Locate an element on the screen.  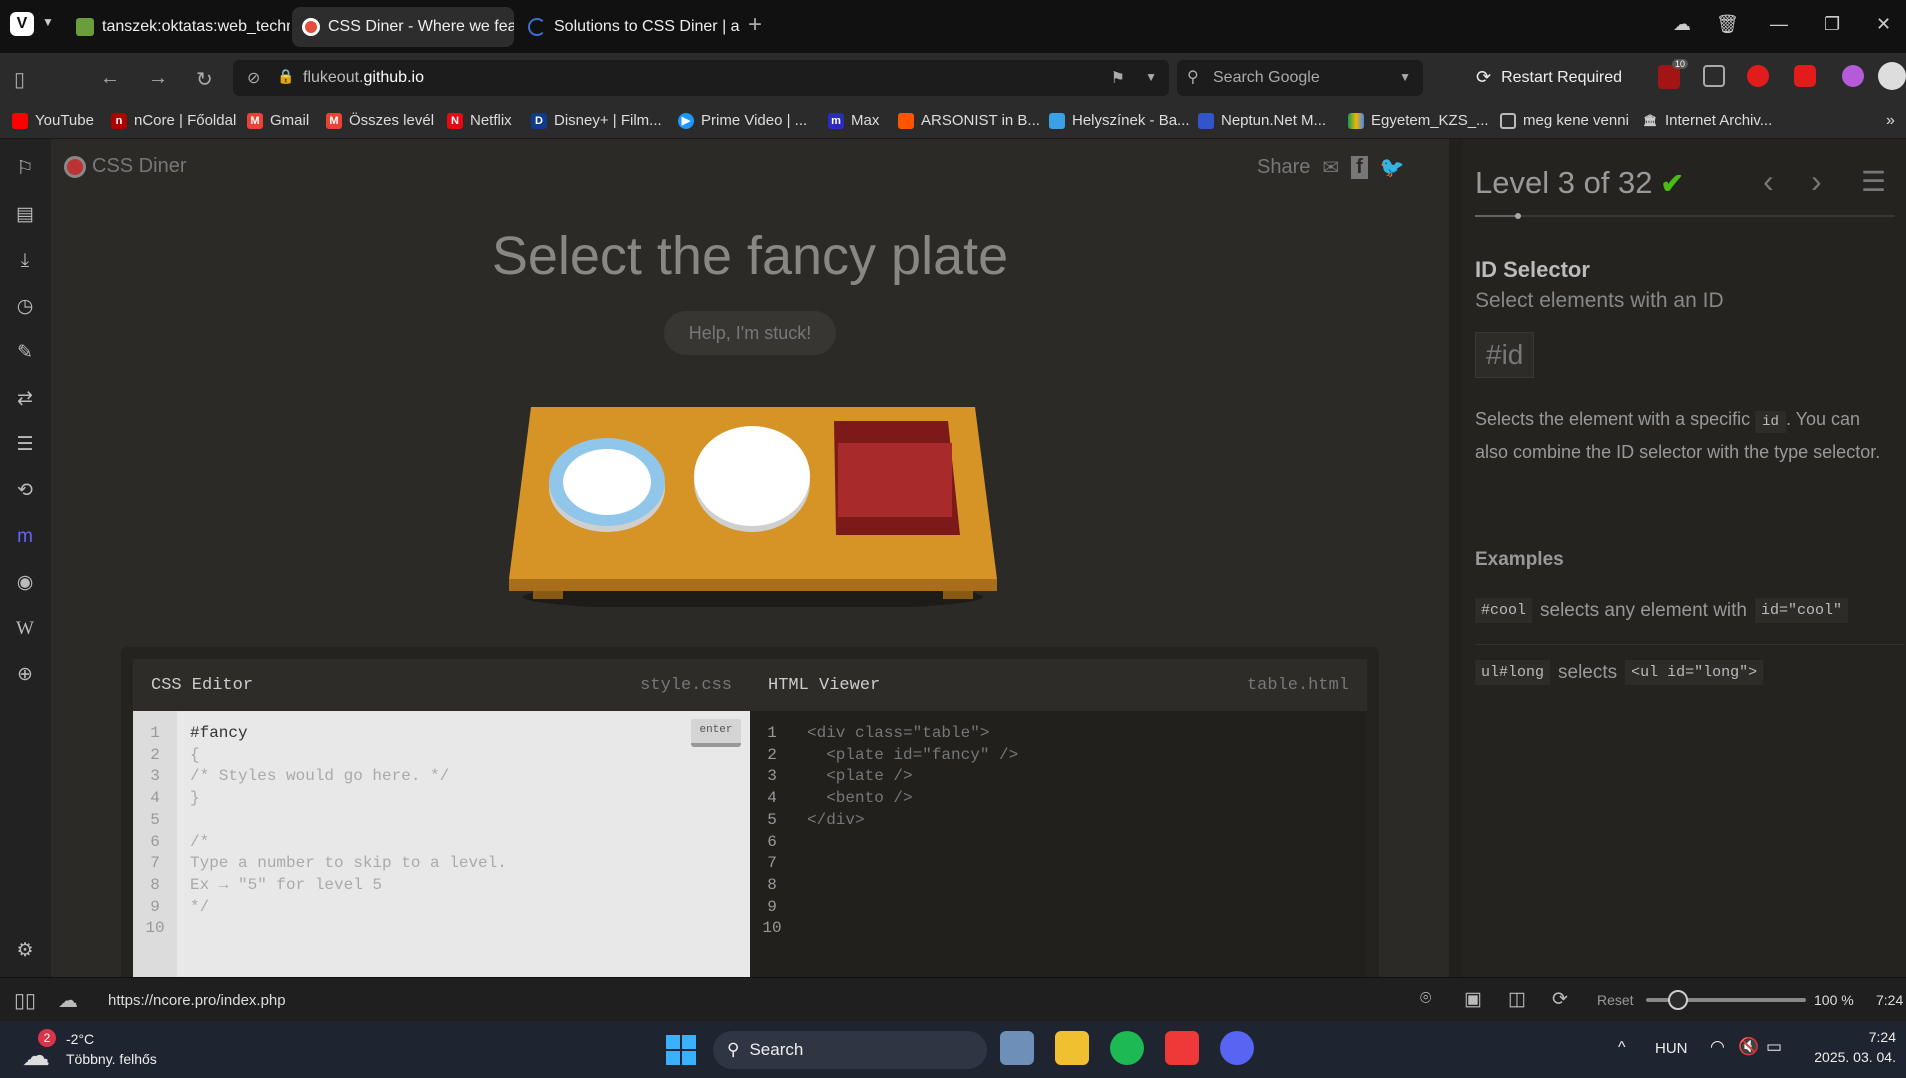
battery-icon: ▭ is located at coordinates (1774, 1047).